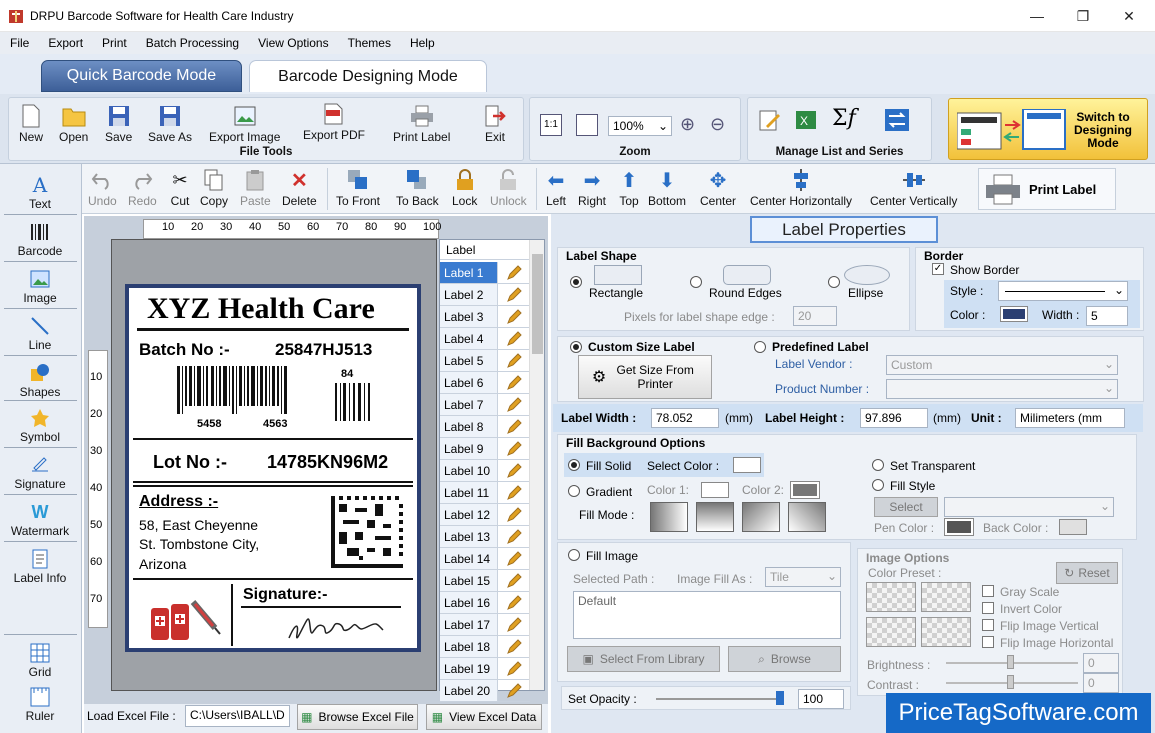 The width and height of the screenshot is (1155, 733). What do you see at coordinates (844, 118) in the screenshot?
I see `formula-icon: Σf` at bounding box center [844, 118].